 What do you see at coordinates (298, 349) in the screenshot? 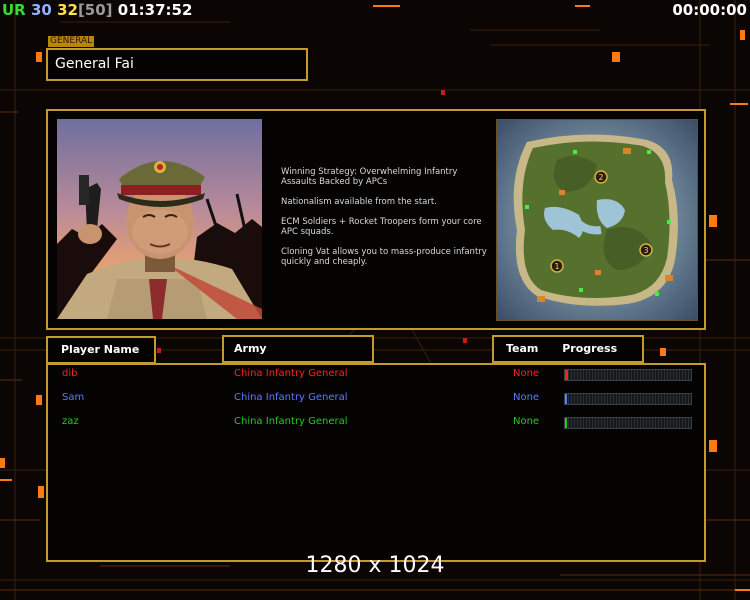
I see `header-army: Army` at bounding box center [298, 349].